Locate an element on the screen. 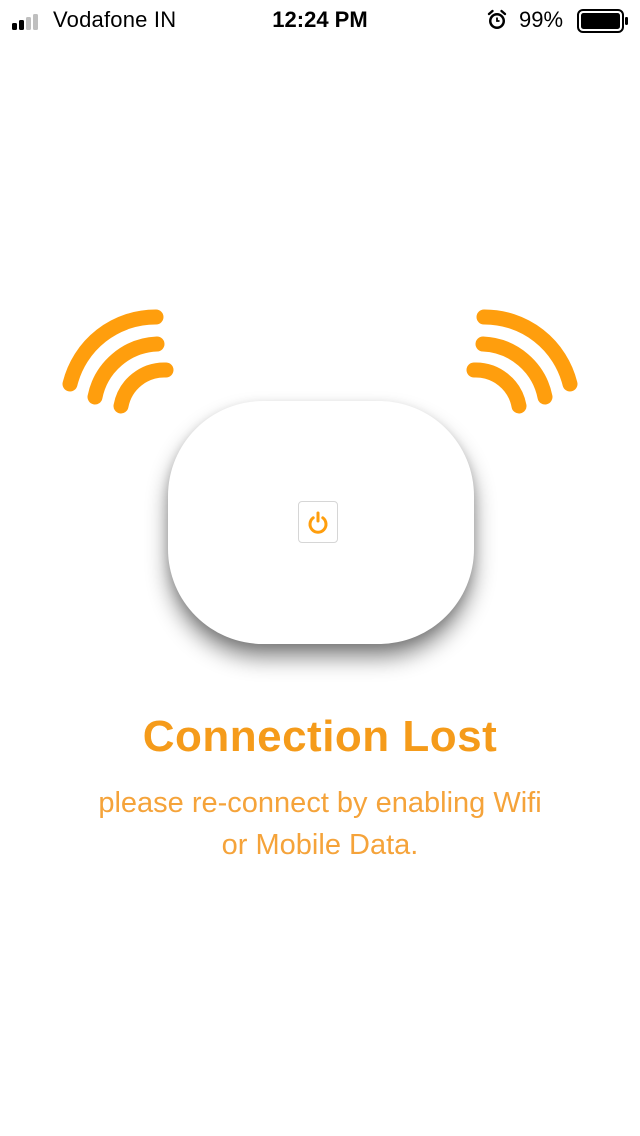 This screenshot has width=640, height=1136. alarm-icon is located at coordinates (497, 19).